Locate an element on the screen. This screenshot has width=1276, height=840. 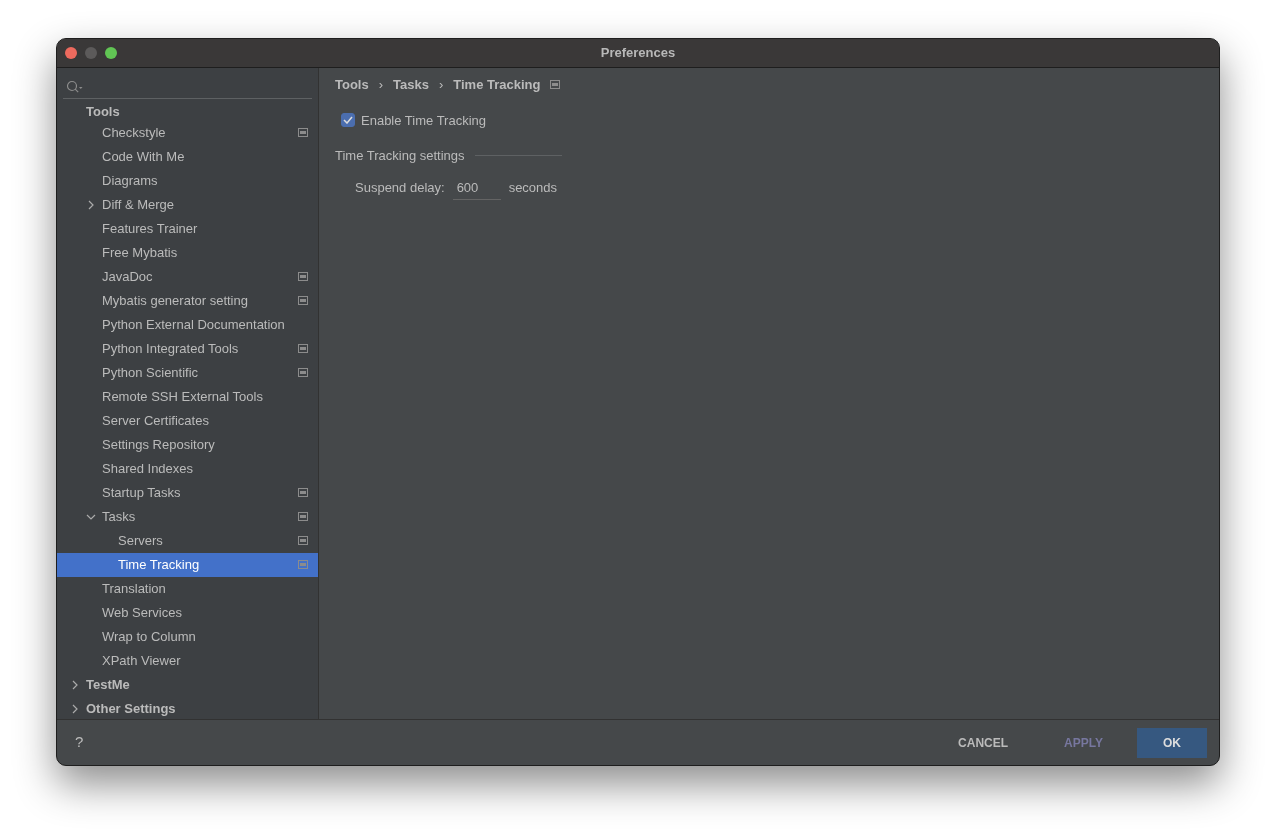
tree-item: Code With Me is located at coordinates (187, 156).